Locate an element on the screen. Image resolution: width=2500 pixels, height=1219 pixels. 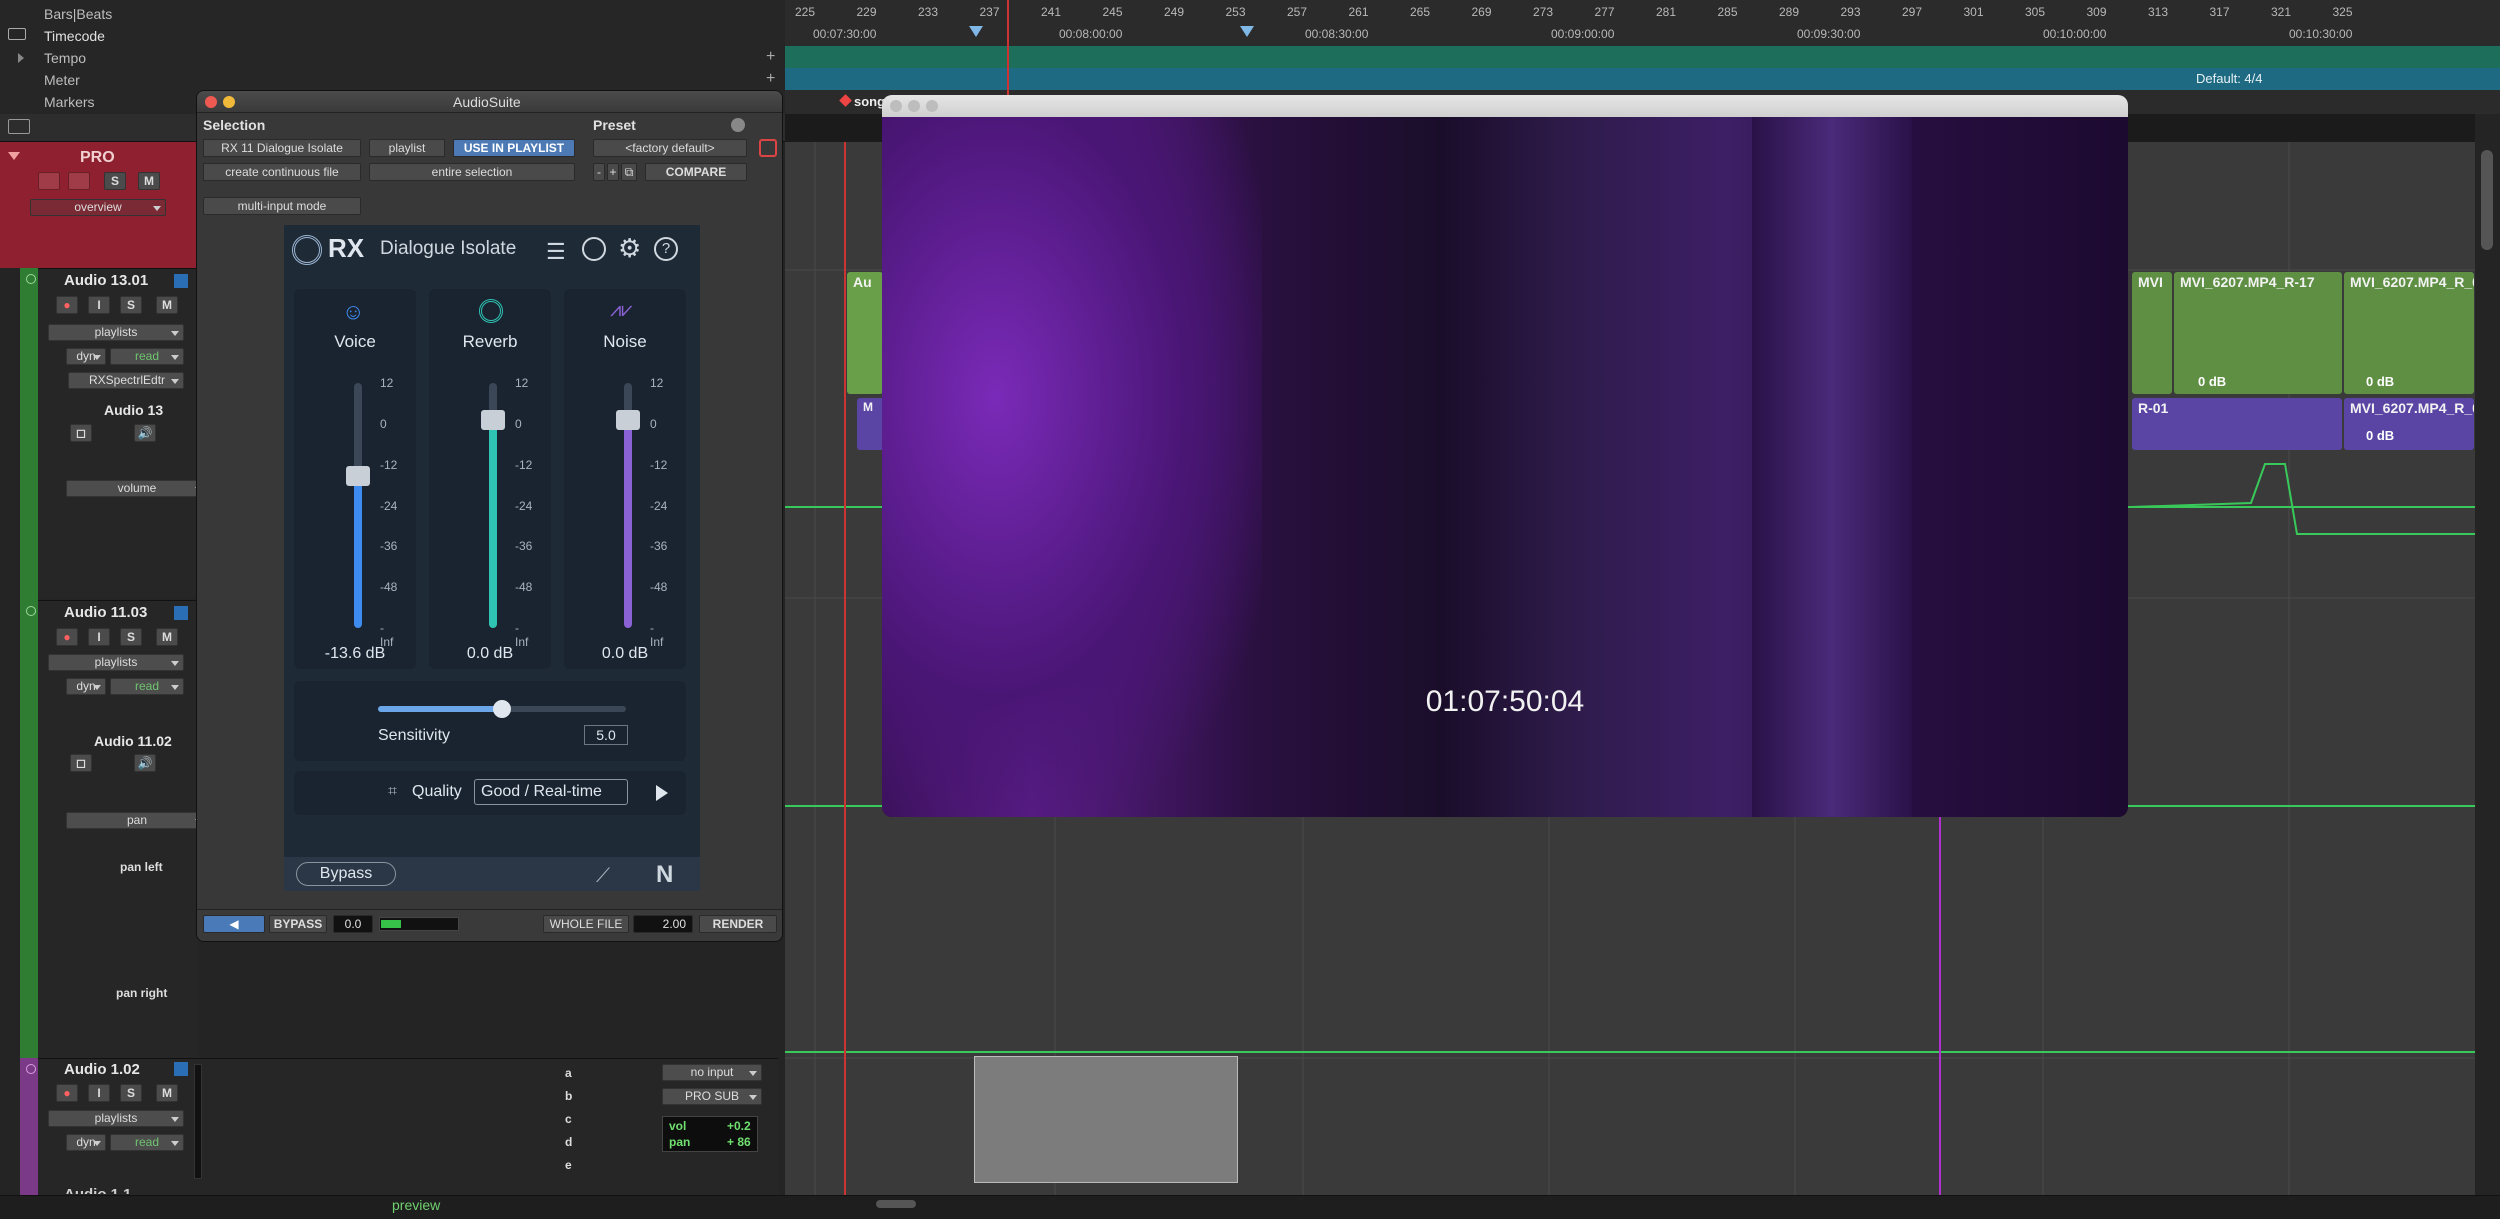
quality-selector: Good / Real-time is located at coordinates (551, 792).